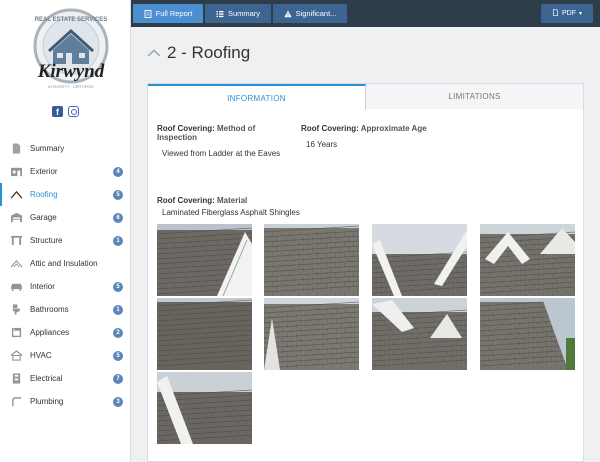 This screenshot has width=600, height=462. Describe the element at coordinates (257, 97) in the screenshot. I see `tab-information: INFORMATION` at that location.